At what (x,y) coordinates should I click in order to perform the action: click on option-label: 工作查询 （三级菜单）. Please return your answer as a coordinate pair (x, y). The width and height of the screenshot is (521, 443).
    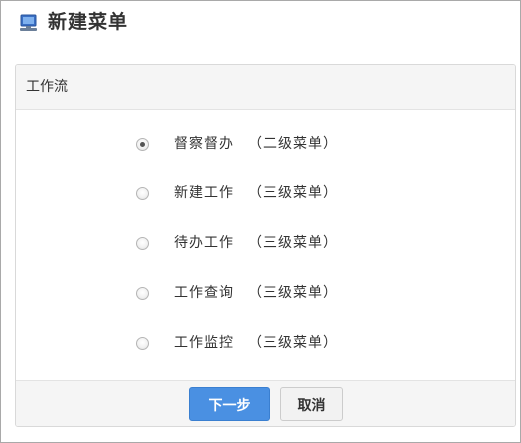
    Looking at the image, I should click on (256, 293).